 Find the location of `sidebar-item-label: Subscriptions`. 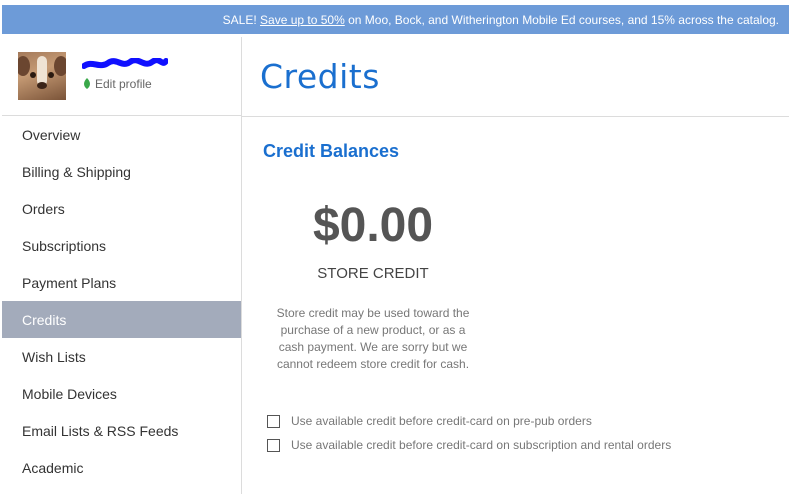

sidebar-item-label: Subscriptions is located at coordinates (64, 245).